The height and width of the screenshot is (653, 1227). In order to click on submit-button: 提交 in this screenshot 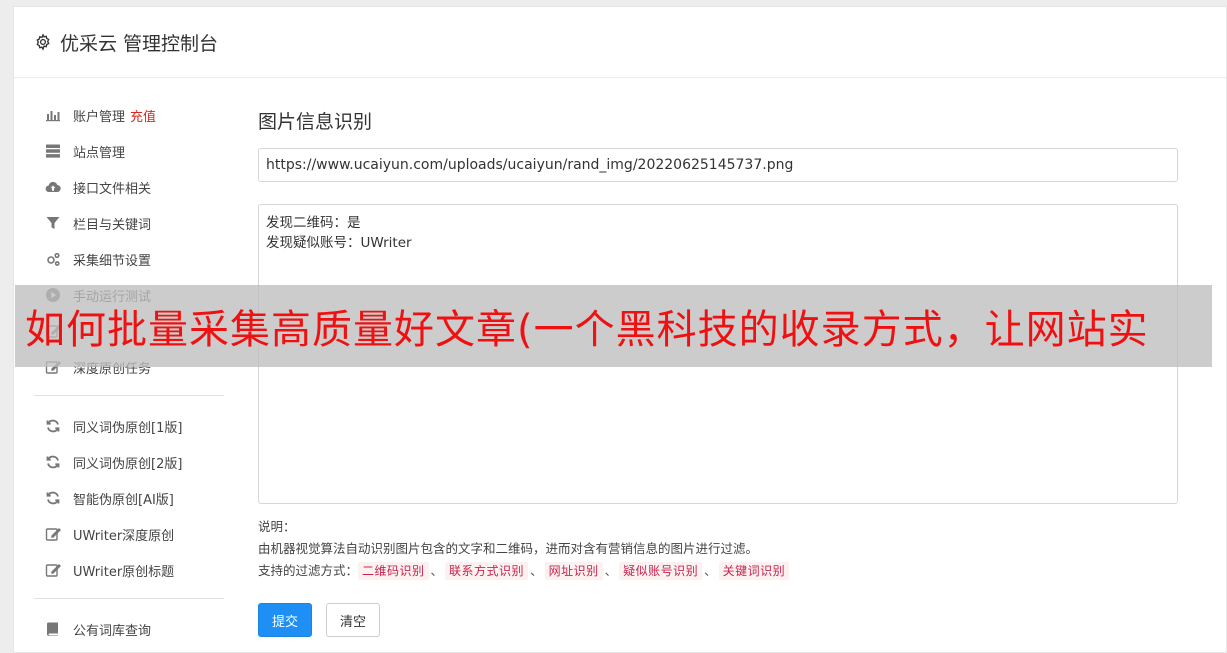, I will do `click(285, 620)`.